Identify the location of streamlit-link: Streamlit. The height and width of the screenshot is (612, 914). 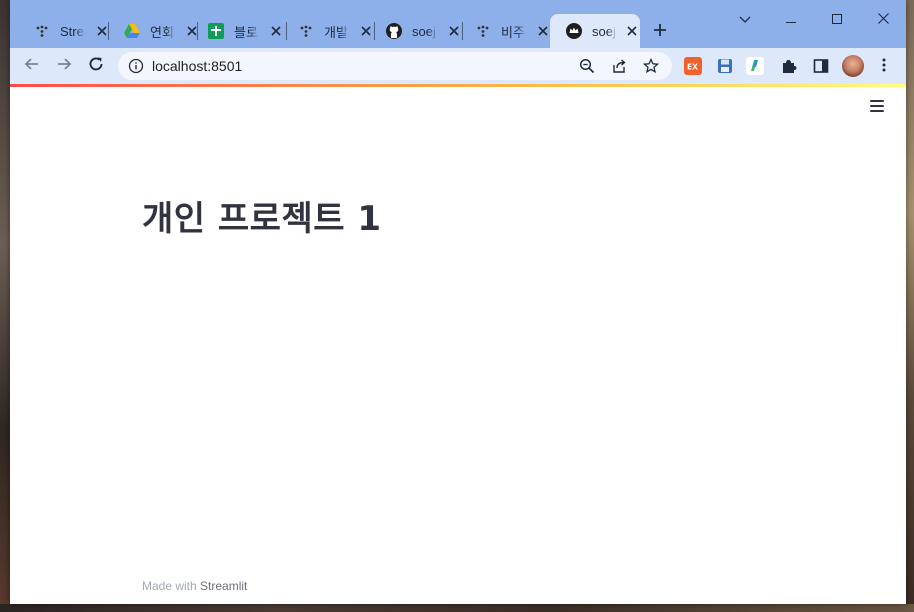
(223, 586).